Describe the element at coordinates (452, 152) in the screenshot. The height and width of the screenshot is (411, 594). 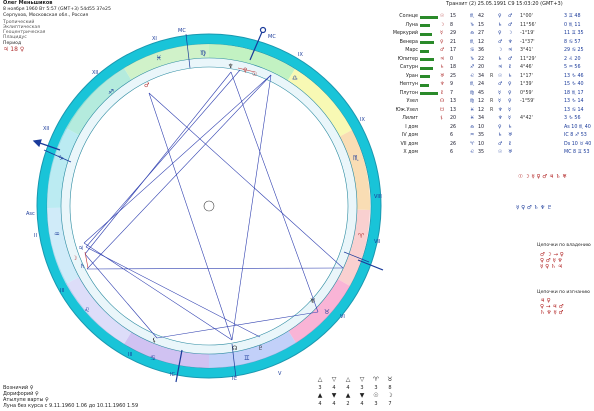
I see `planet-degree: 6` at that location.